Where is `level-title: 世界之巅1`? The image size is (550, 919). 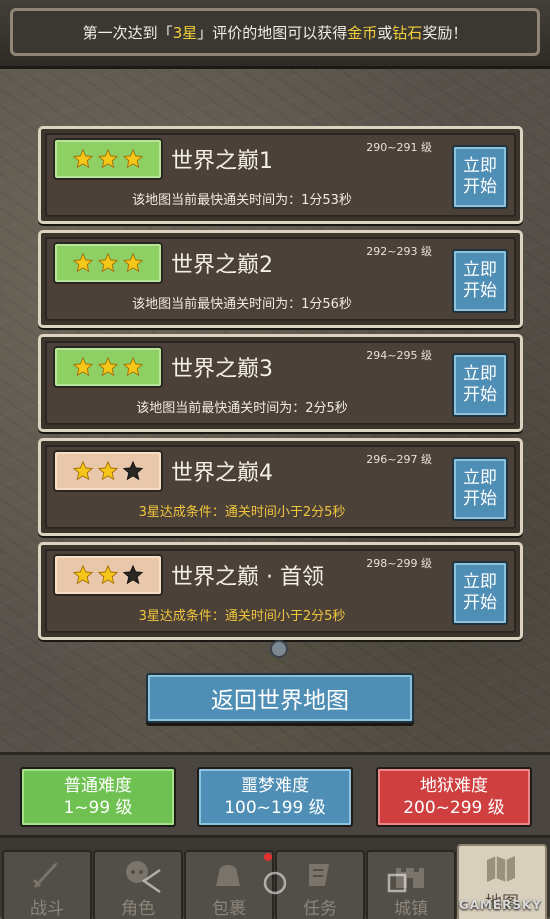 level-title: 世界之巅1 is located at coordinates (222, 161).